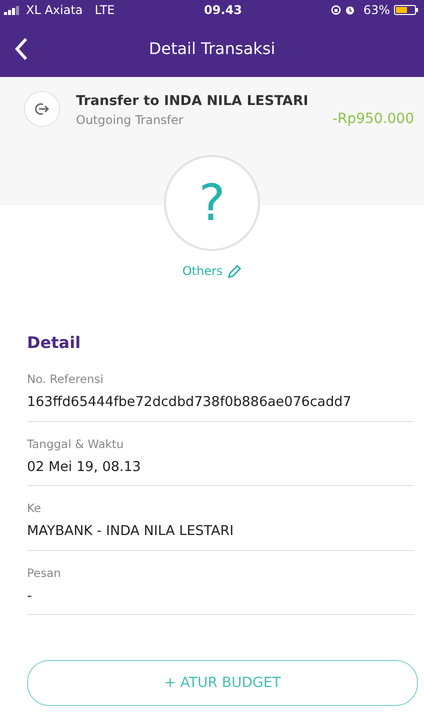 The height and width of the screenshot is (724, 424). I want to click on field-value: 02 Mei 19, 08.13, so click(84, 467).